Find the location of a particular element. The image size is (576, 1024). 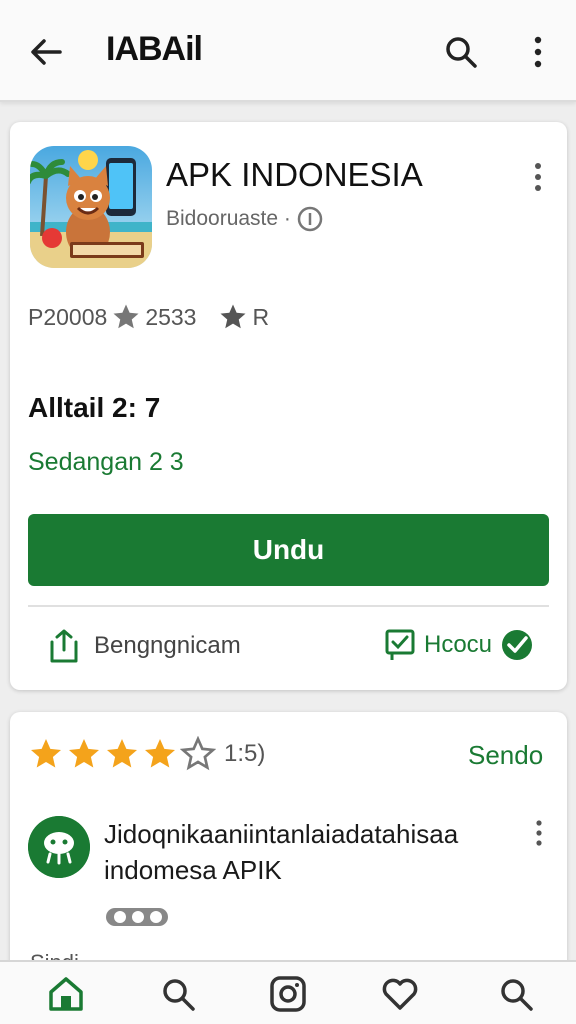

rating-stars: 1:5) is located at coordinates (146, 754).